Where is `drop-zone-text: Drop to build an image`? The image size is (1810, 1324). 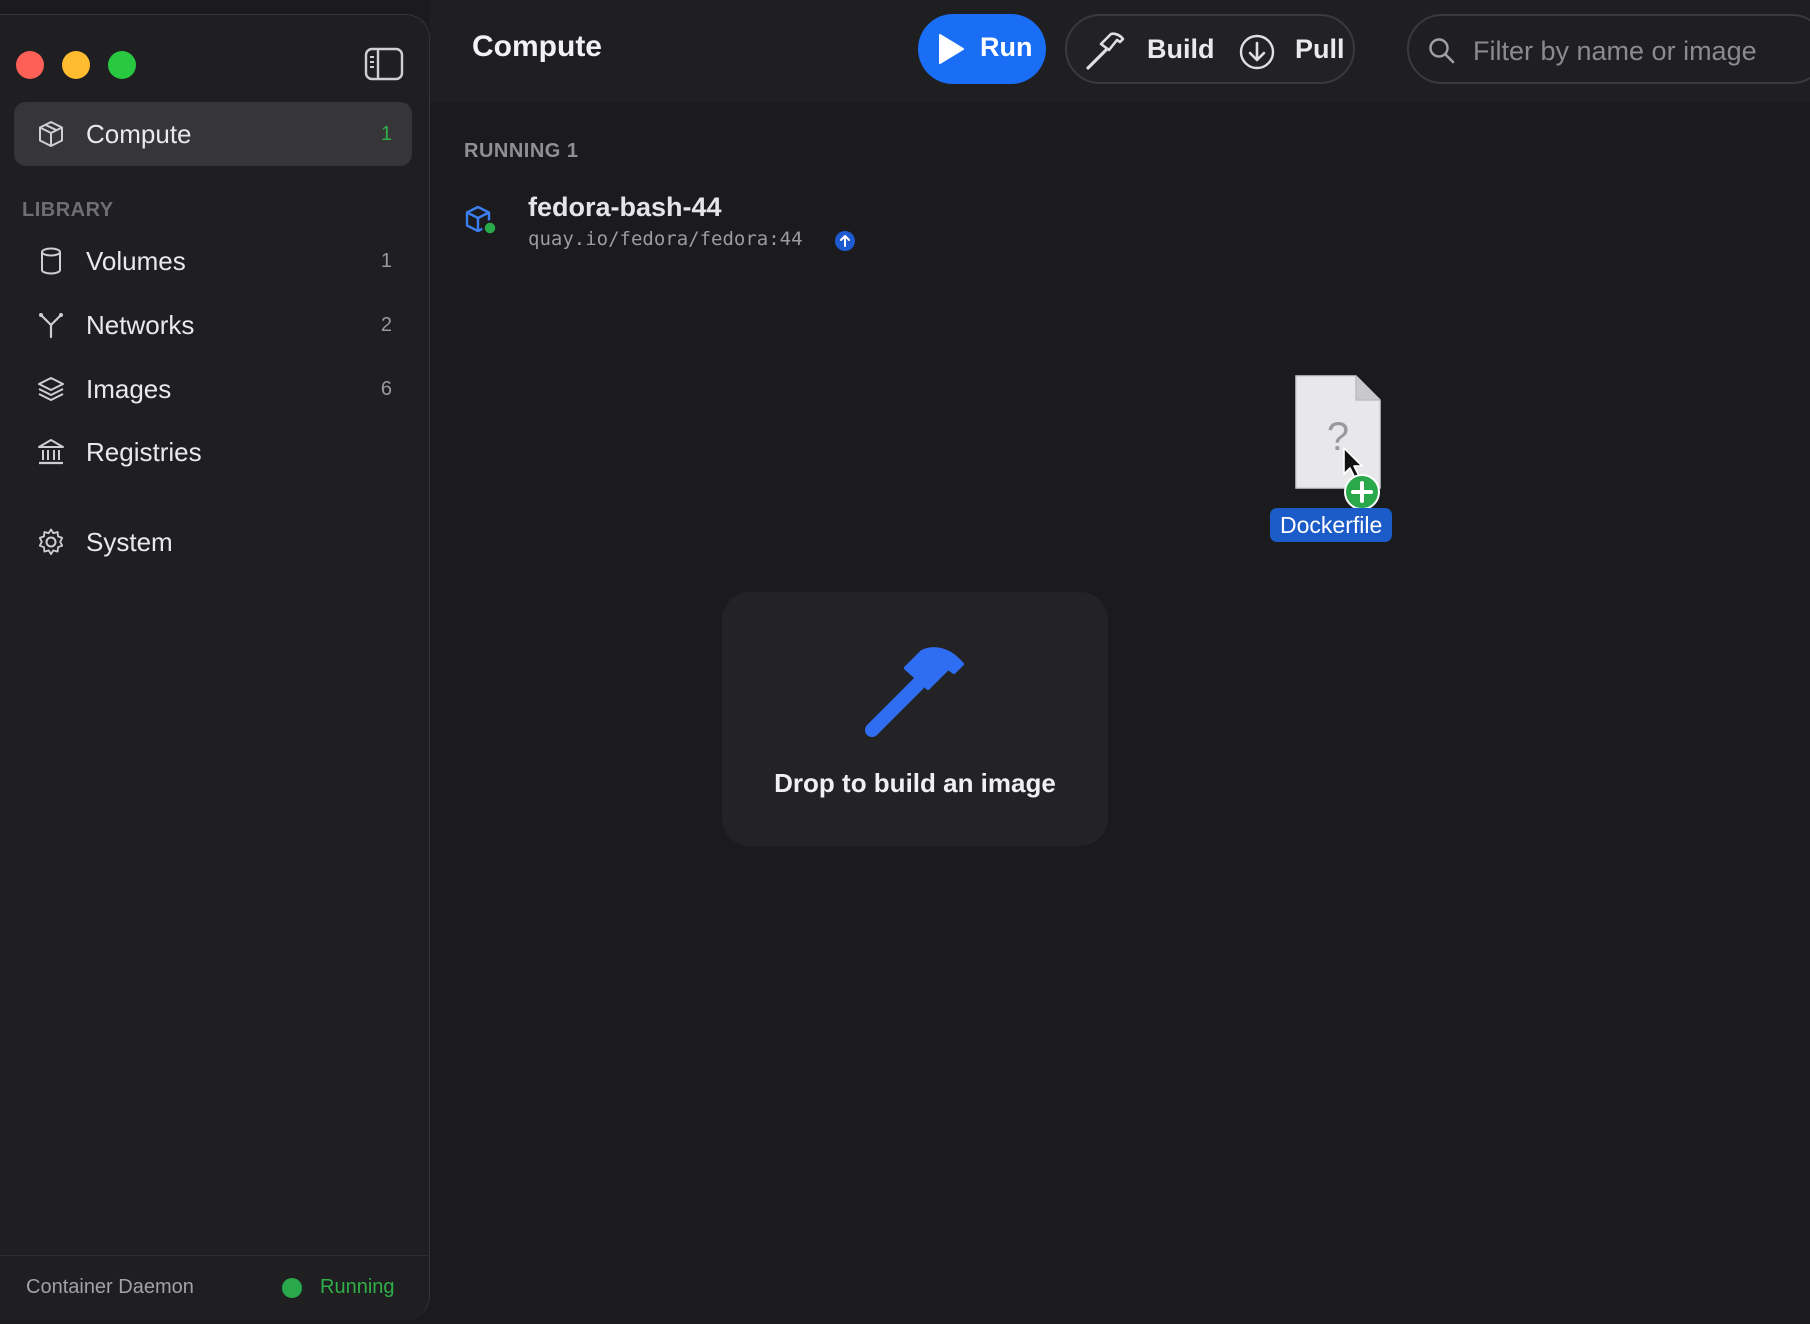
drop-zone-text: Drop to build an image is located at coordinates (915, 783).